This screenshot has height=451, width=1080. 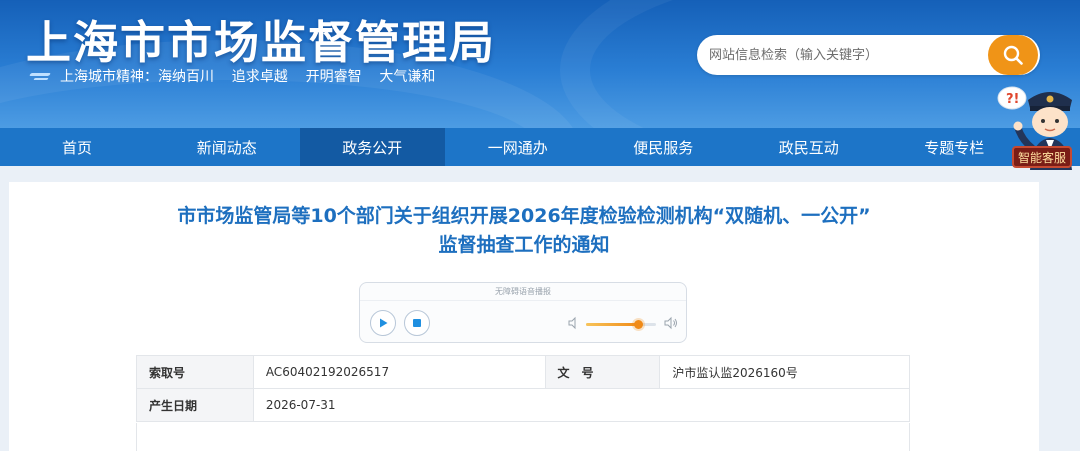 I want to click on index-number-value: AC60402192026517, so click(x=399, y=372).